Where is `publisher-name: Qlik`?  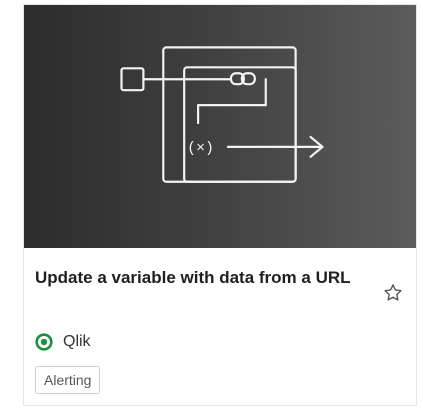 publisher-name: Qlik is located at coordinates (77, 341).